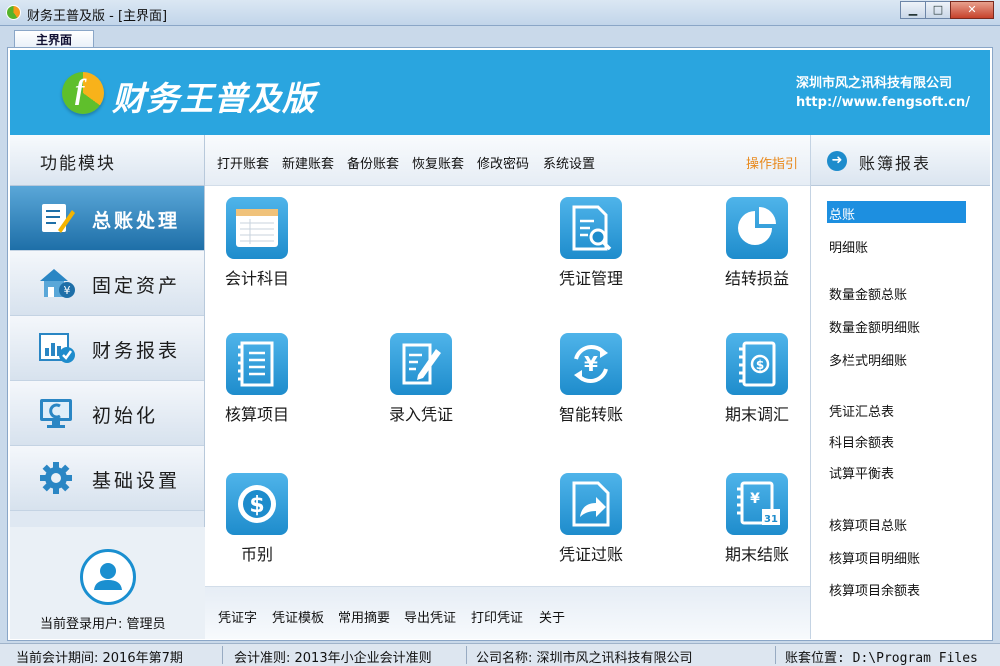 The width and height of the screenshot is (1000, 666). What do you see at coordinates (237, 616) in the screenshot?
I see `voucher-type-link: 凭证字` at bounding box center [237, 616].